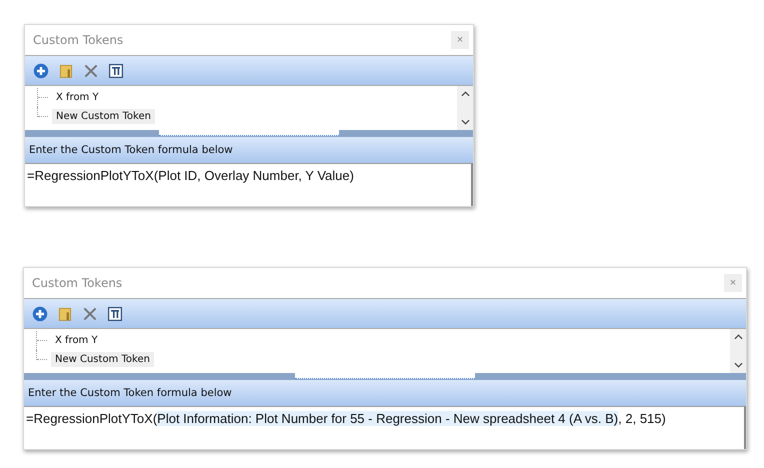 This screenshot has width=764, height=468. What do you see at coordinates (249, 184) in the screenshot?
I see `formula-field: =RegressionPlotYToX(Plot ID, Overlay Number, Y Value)` at bounding box center [249, 184].